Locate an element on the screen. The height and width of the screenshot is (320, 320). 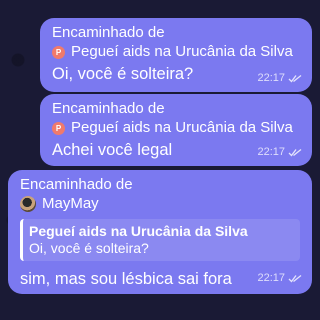
forward-sender: MayMay is located at coordinates (160, 204).